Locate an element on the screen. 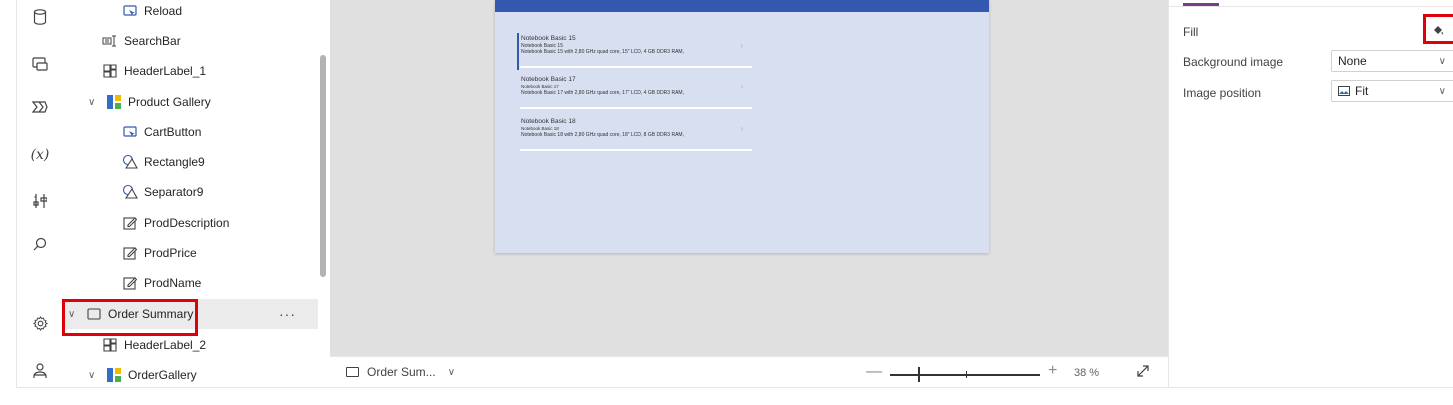 The image size is (1453, 405). textinput-icon is located at coordinates (110, 41).